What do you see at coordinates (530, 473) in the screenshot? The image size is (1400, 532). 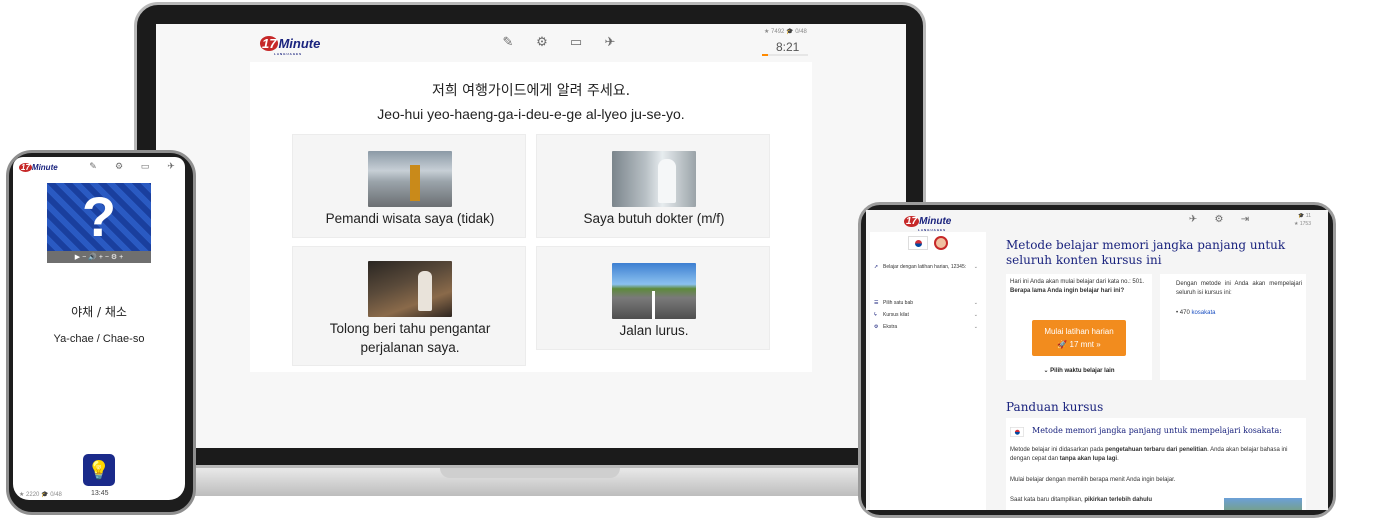 I see `laptop-notch` at bounding box center [530, 473].